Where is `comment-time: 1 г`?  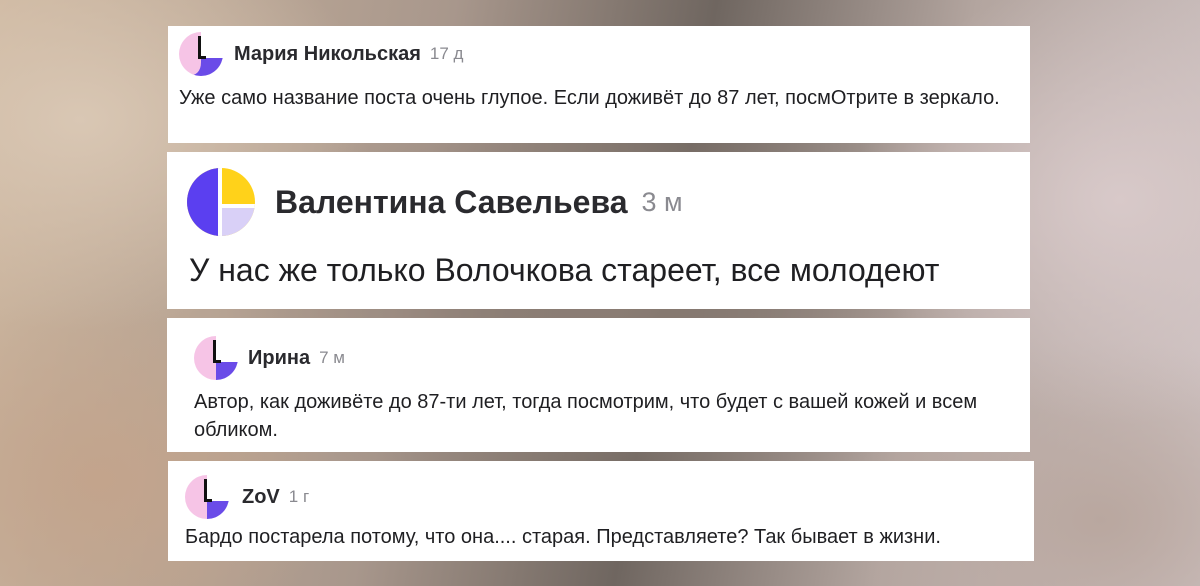
comment-time: 1 г is located at coordinates (299, 496).